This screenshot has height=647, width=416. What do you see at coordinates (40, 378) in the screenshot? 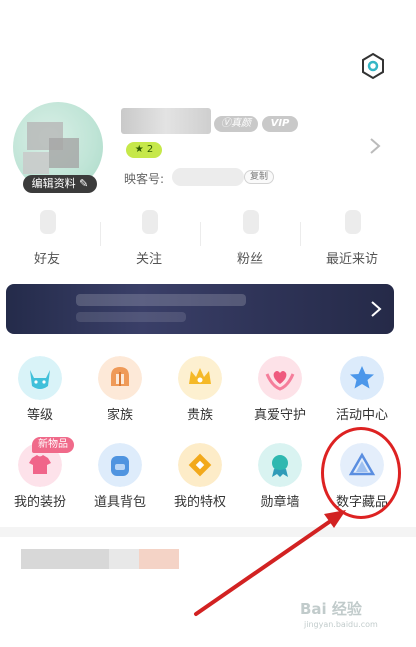
I see `cat-face-icon` at bounding box center [40, 378].